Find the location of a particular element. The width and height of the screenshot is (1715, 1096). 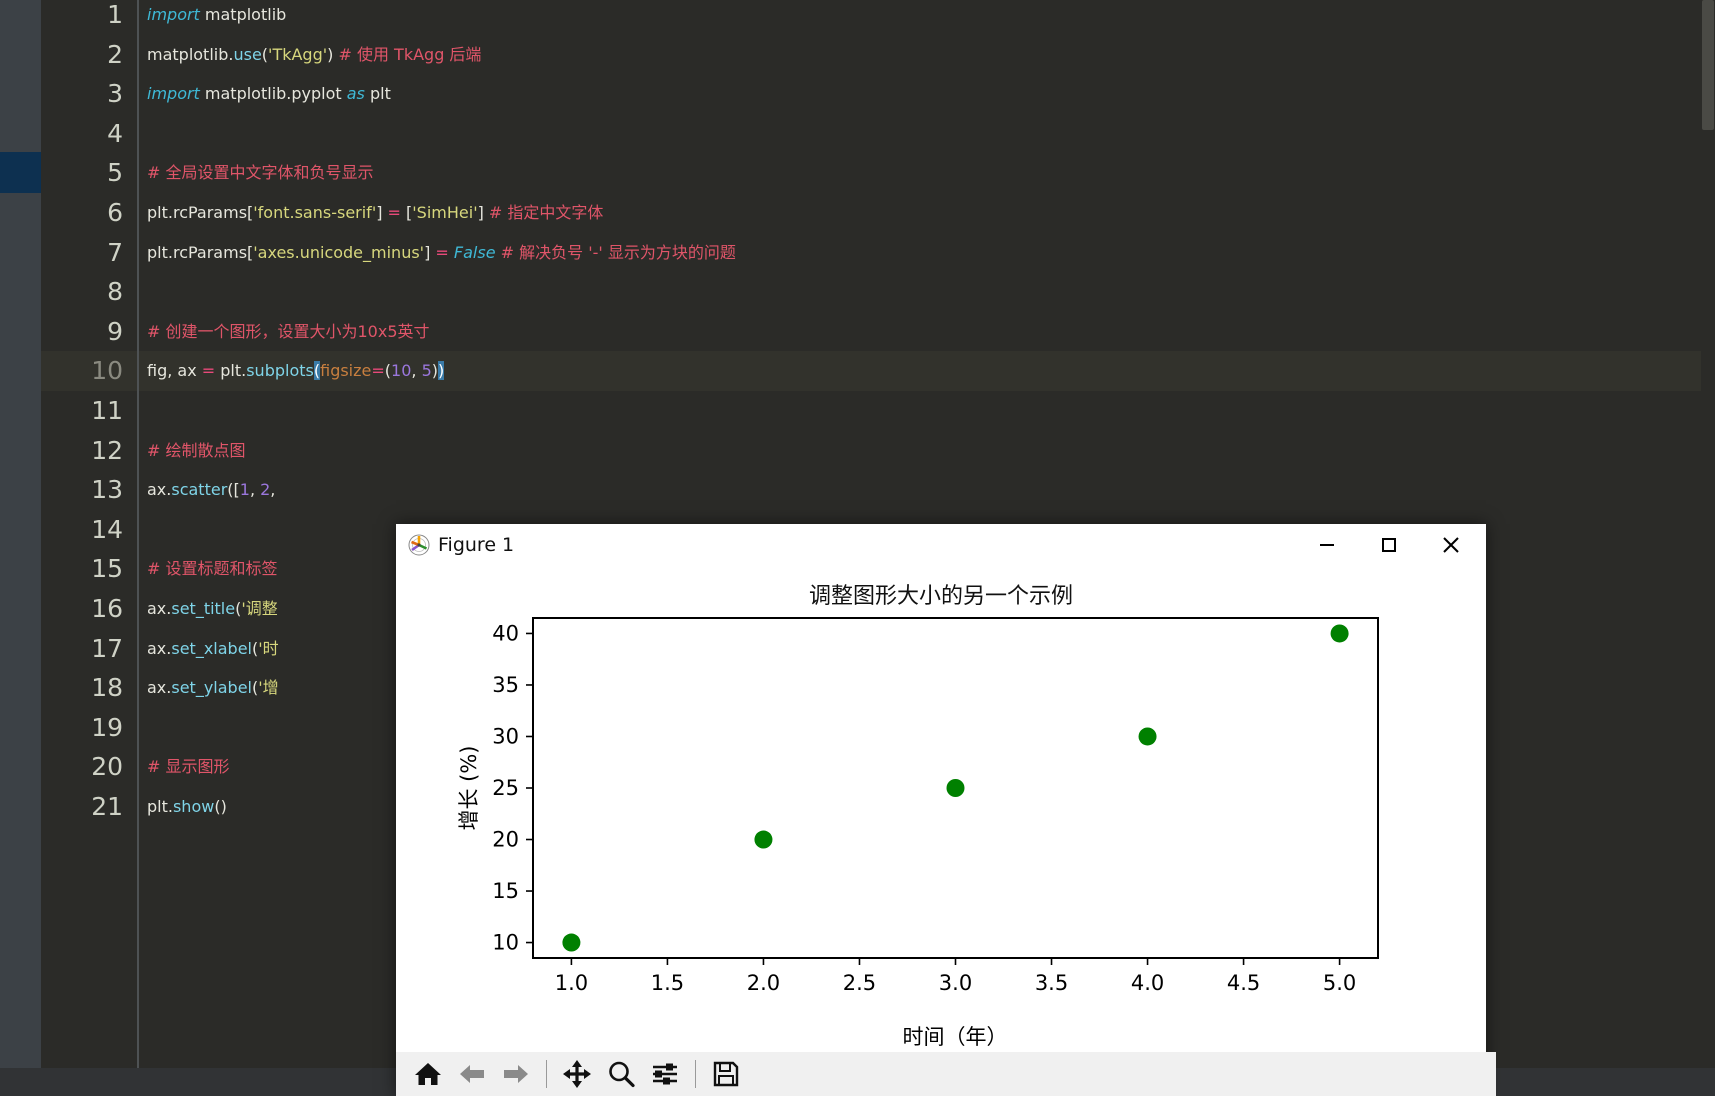

line-number: 18 is located at coordinates (107, 688).